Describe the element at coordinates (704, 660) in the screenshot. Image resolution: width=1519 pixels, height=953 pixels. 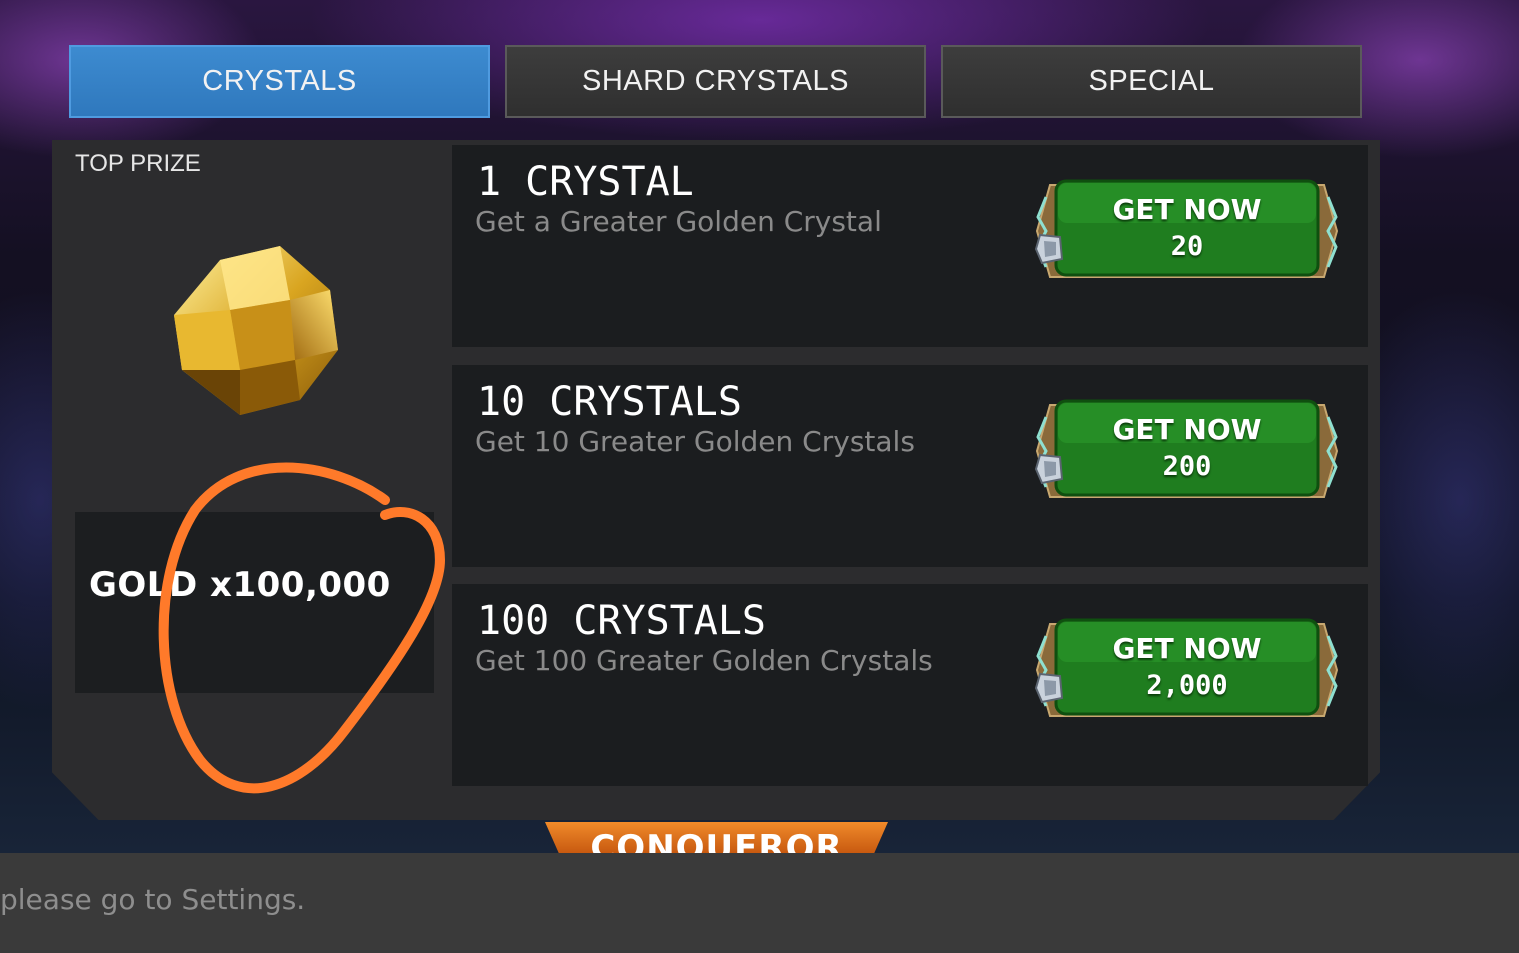
I see `offer-description: Get 100 Greater Golden Crystals` at that location.